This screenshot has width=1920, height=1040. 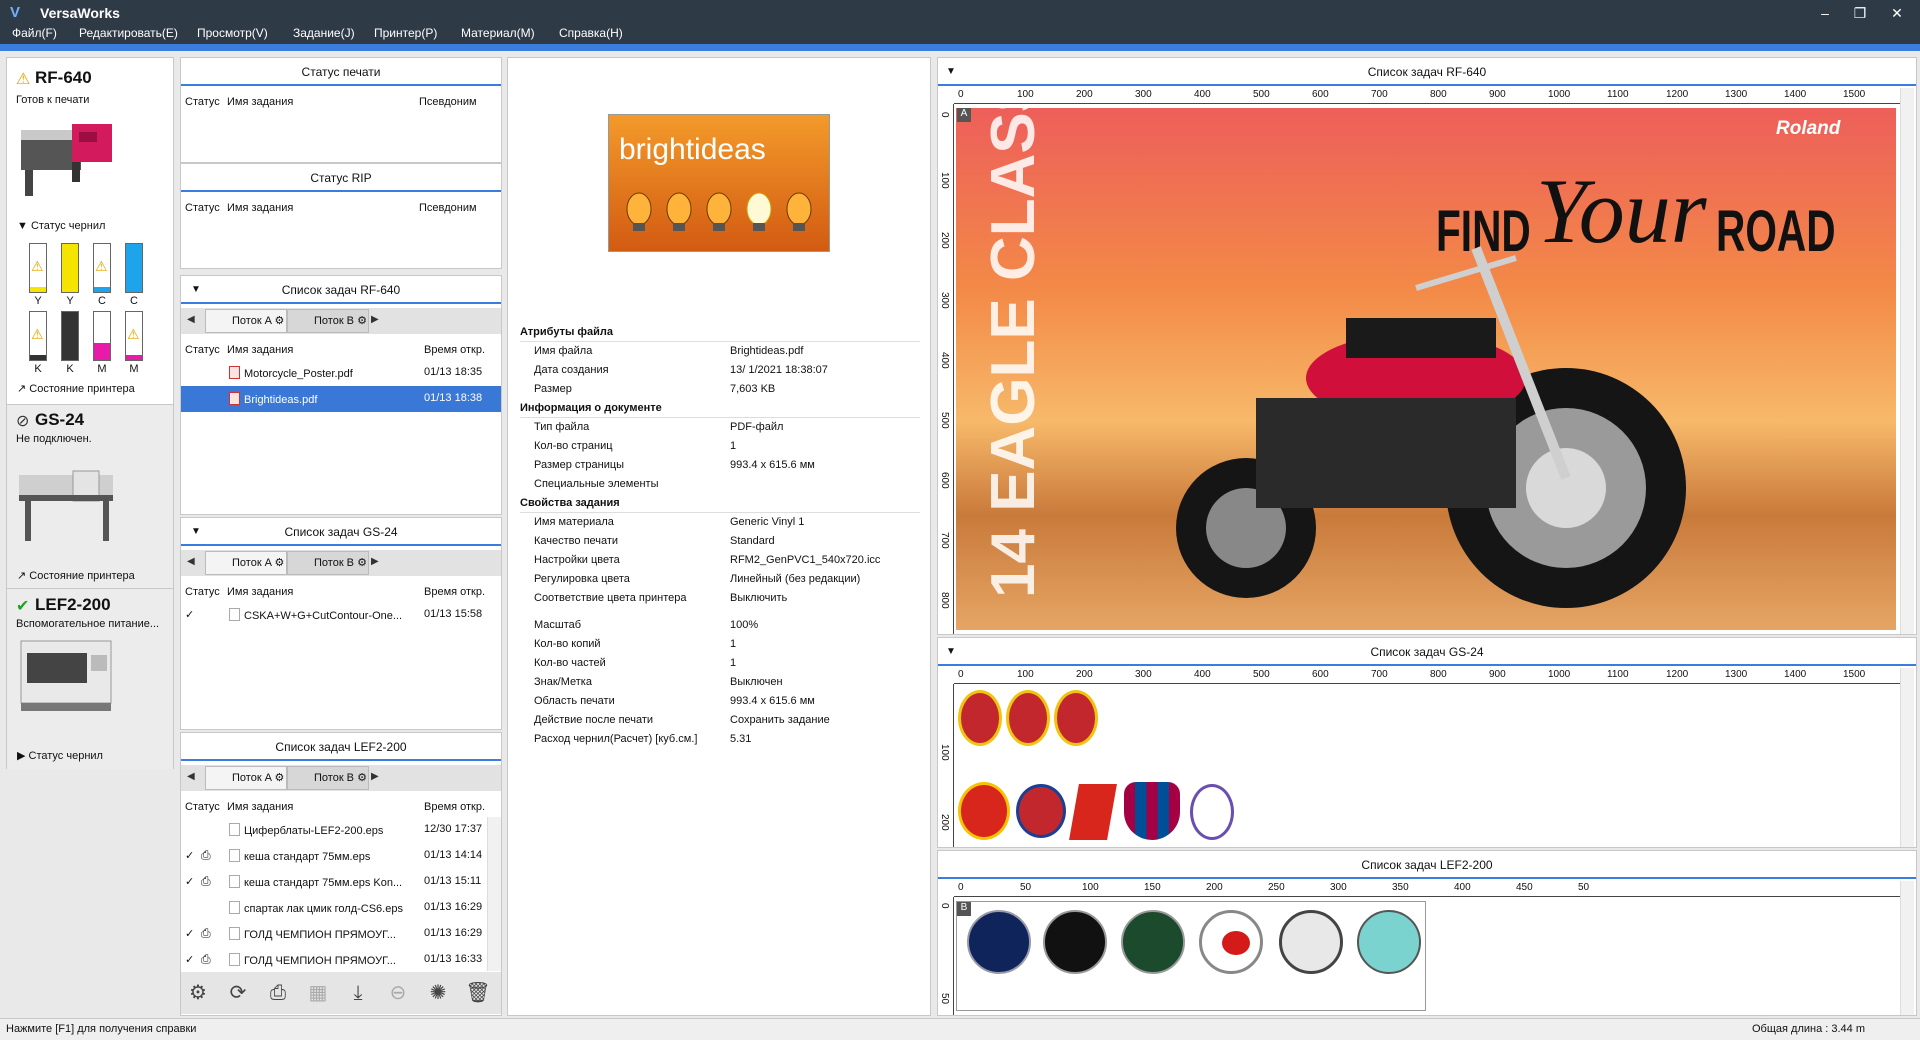 I want to click on clock-faces-preview: B, so click(x=1191, y=956).